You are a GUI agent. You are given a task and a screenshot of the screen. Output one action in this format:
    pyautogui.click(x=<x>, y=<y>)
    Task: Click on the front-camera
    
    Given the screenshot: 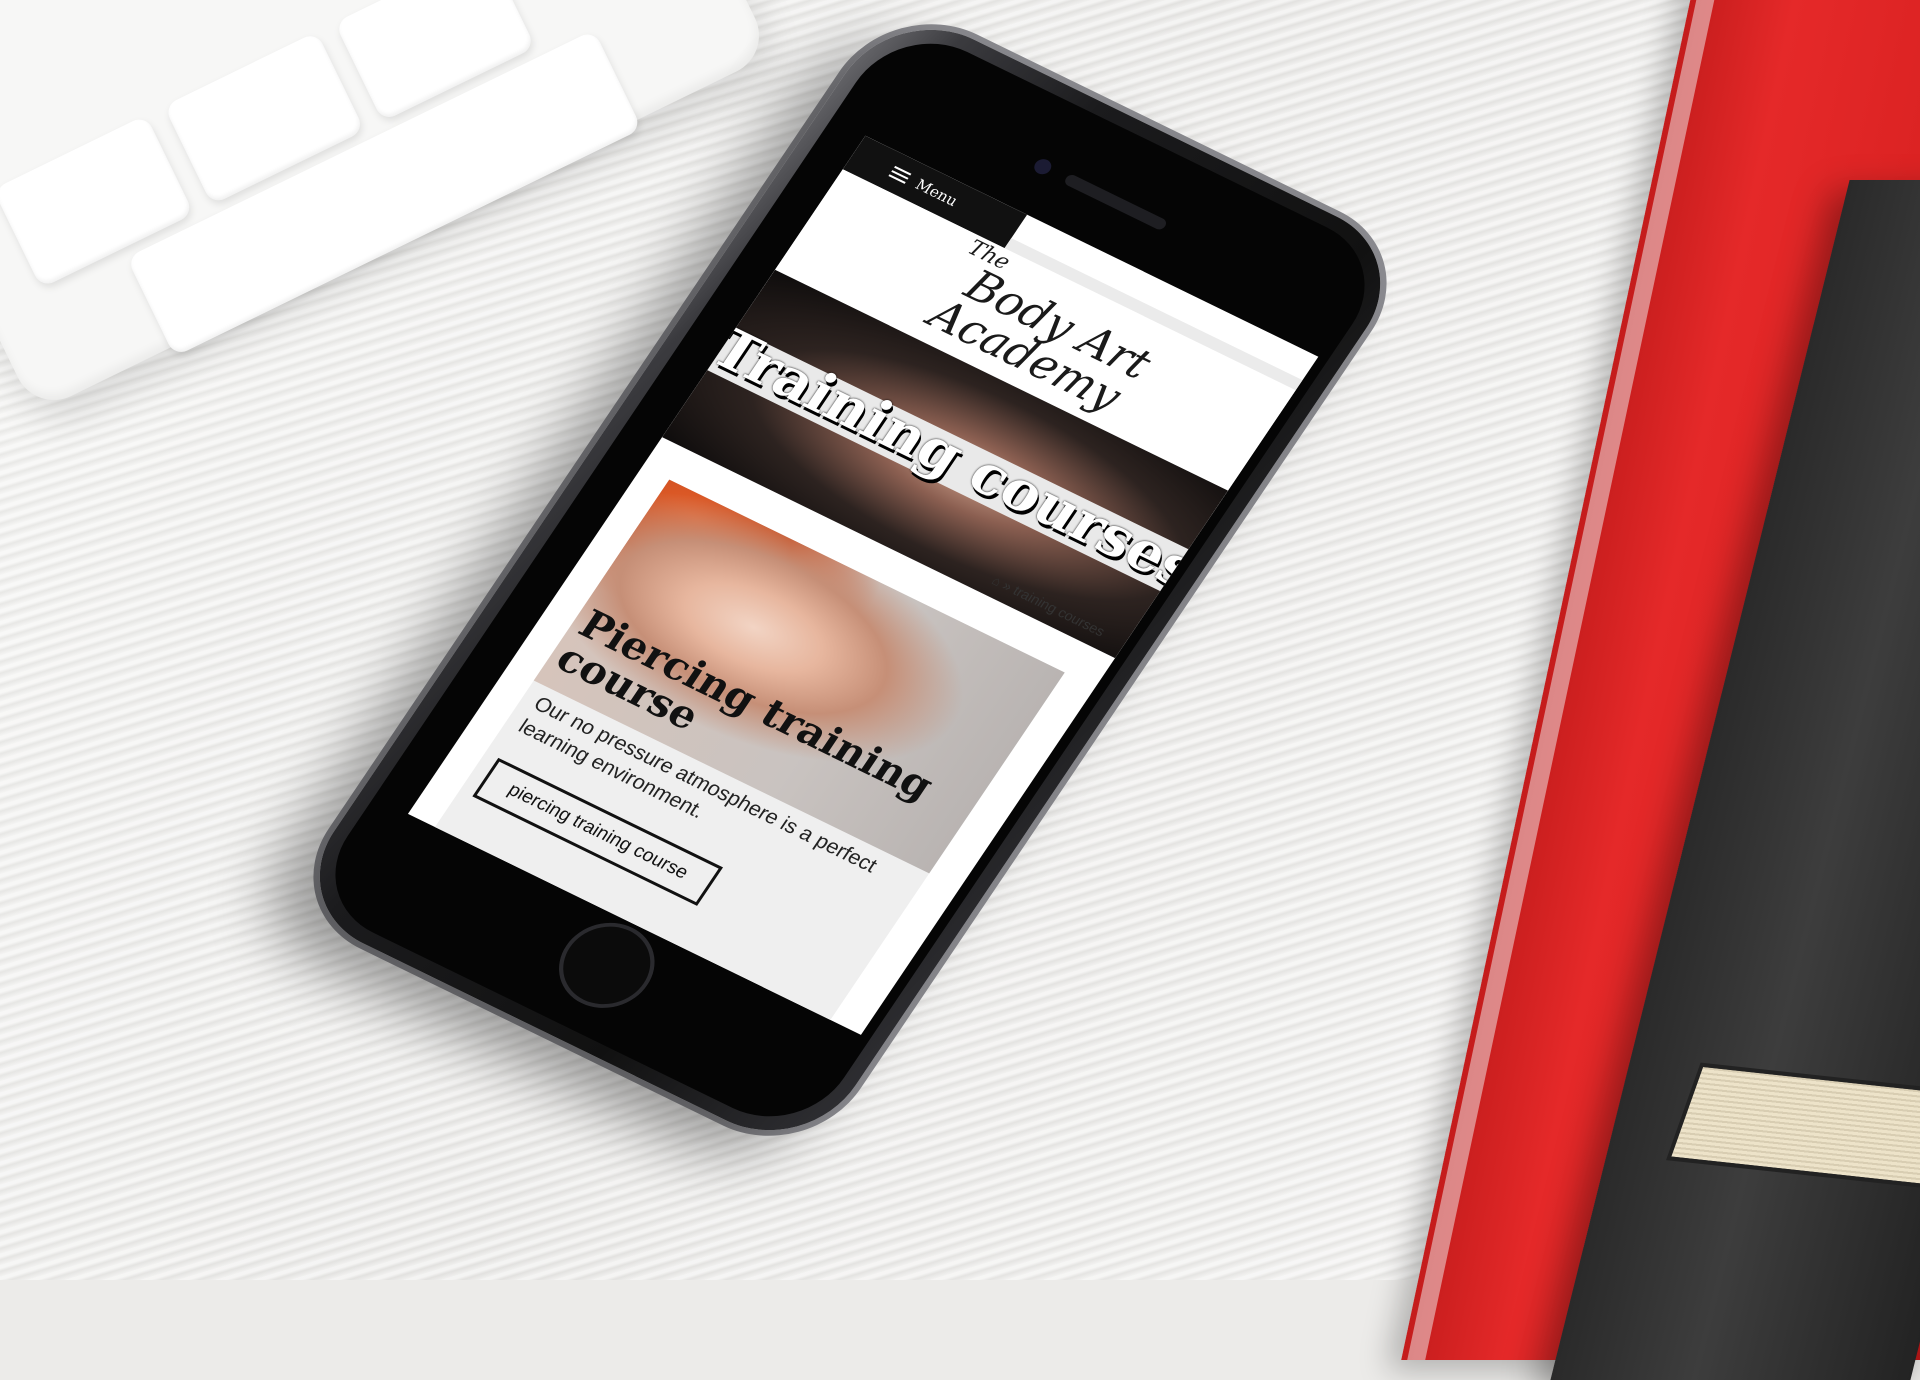 What is the action you would take?
    pyautogui.click(x=1043, y=166)
    